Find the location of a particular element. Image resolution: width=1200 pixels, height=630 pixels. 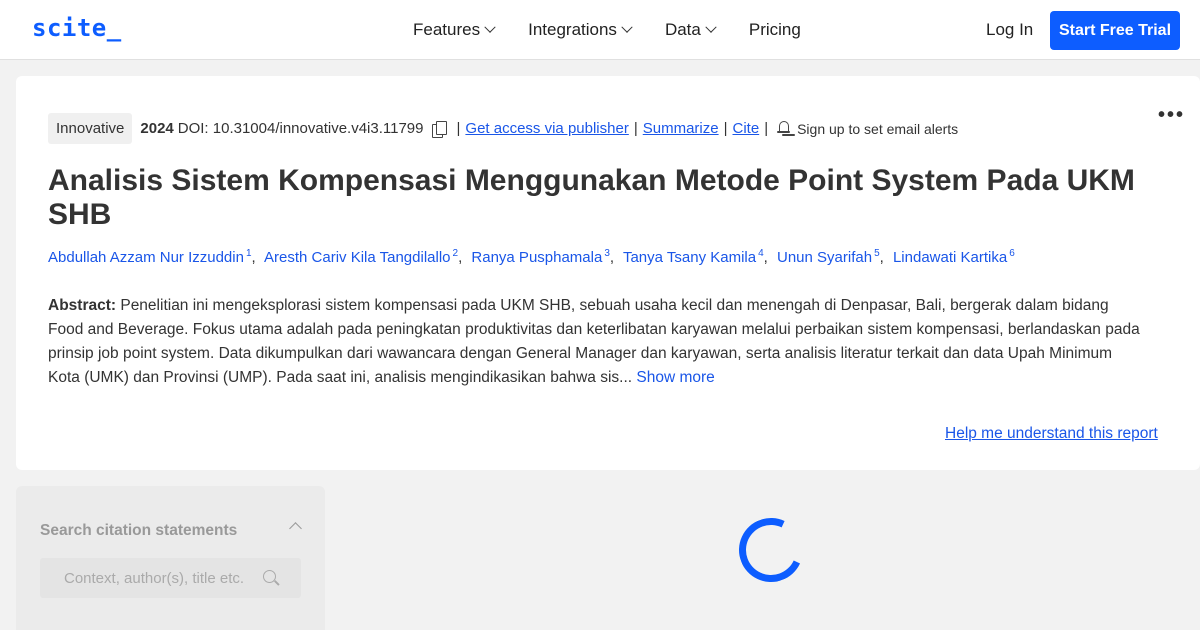

loading-spinner-icon is located at coordinates (771, 550).